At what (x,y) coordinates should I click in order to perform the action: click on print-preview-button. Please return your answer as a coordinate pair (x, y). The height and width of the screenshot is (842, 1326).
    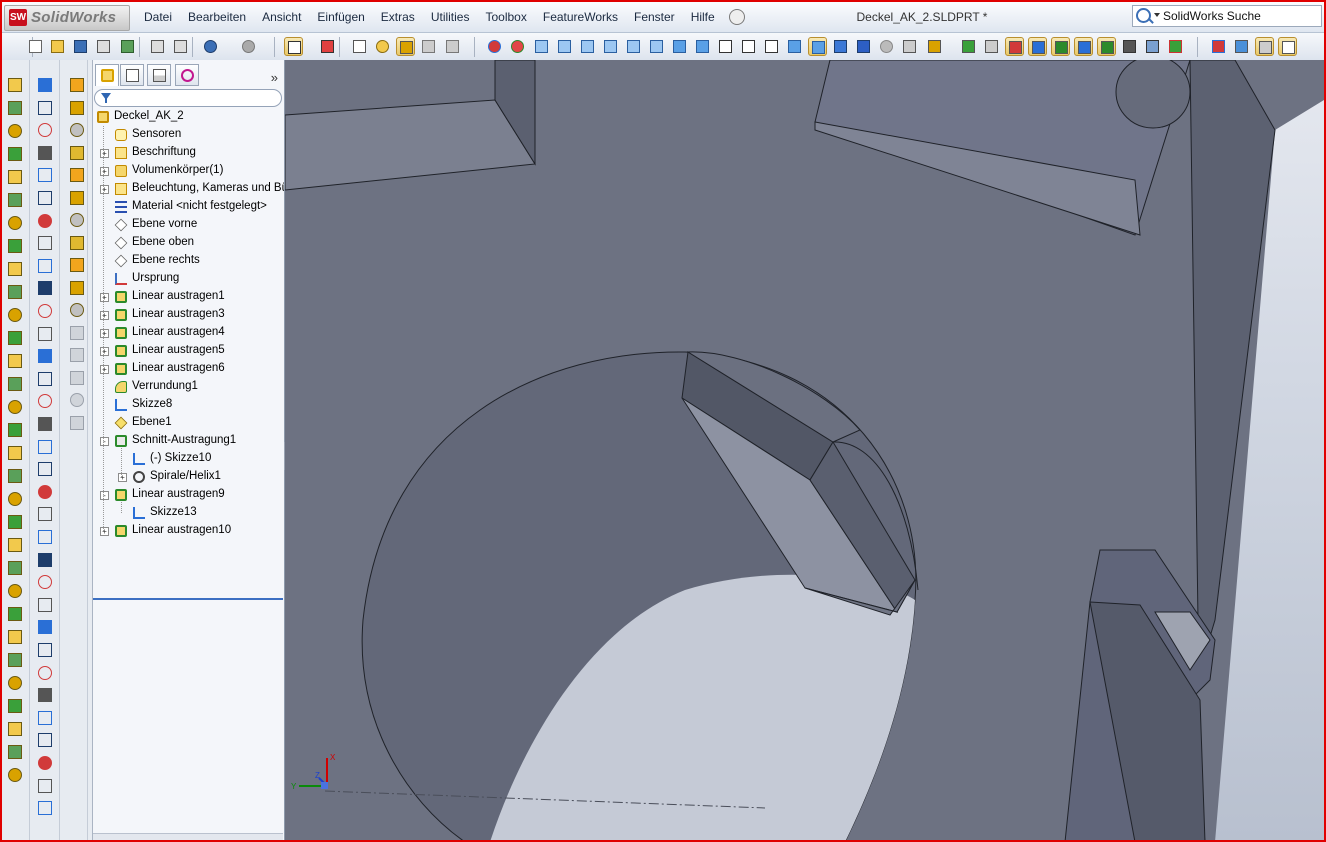
    Looking at the image, I should click on (103, 46).